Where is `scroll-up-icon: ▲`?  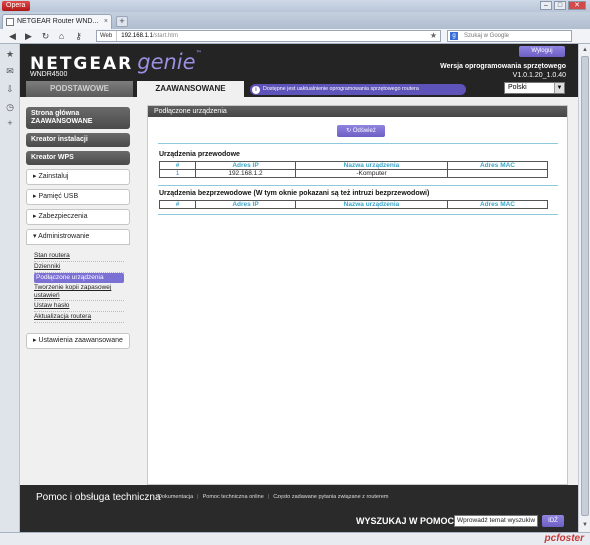 scroll-up-icon: ▲ is located at coordinates (585, 50).